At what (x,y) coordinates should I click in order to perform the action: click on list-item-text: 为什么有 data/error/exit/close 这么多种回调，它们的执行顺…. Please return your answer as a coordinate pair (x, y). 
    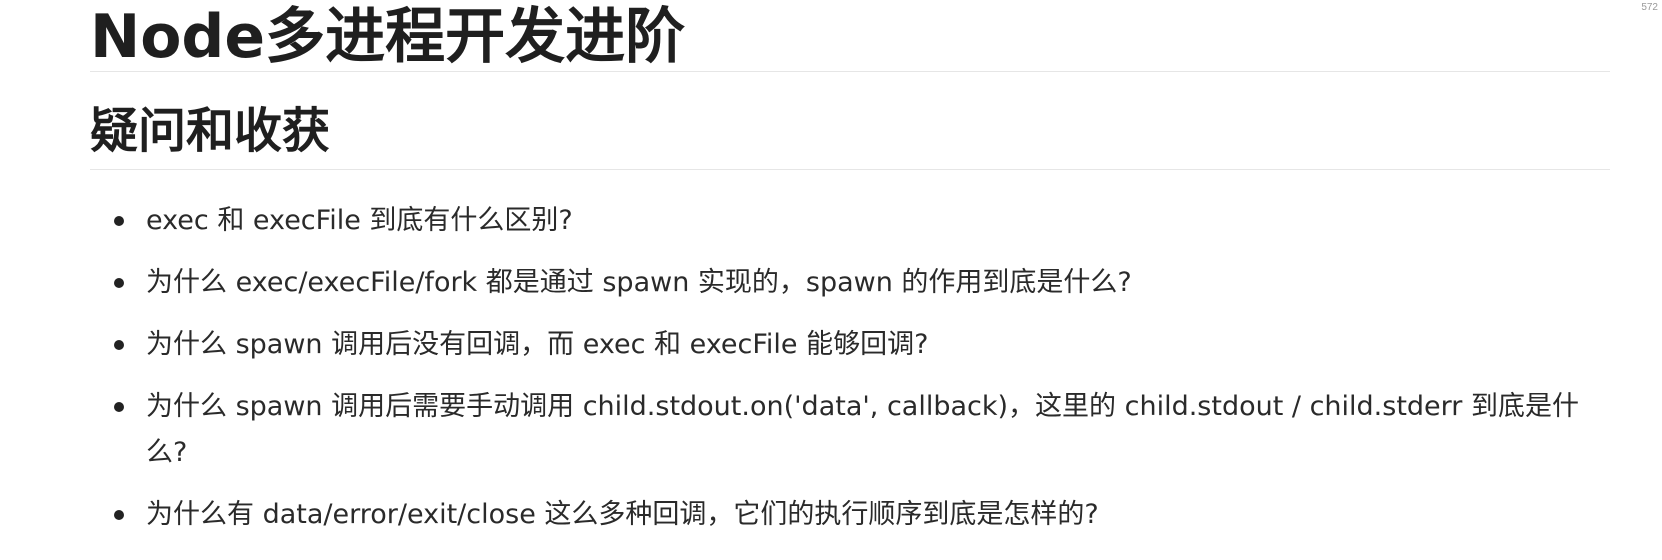
    Looking at the image, I should click on (622, 514).